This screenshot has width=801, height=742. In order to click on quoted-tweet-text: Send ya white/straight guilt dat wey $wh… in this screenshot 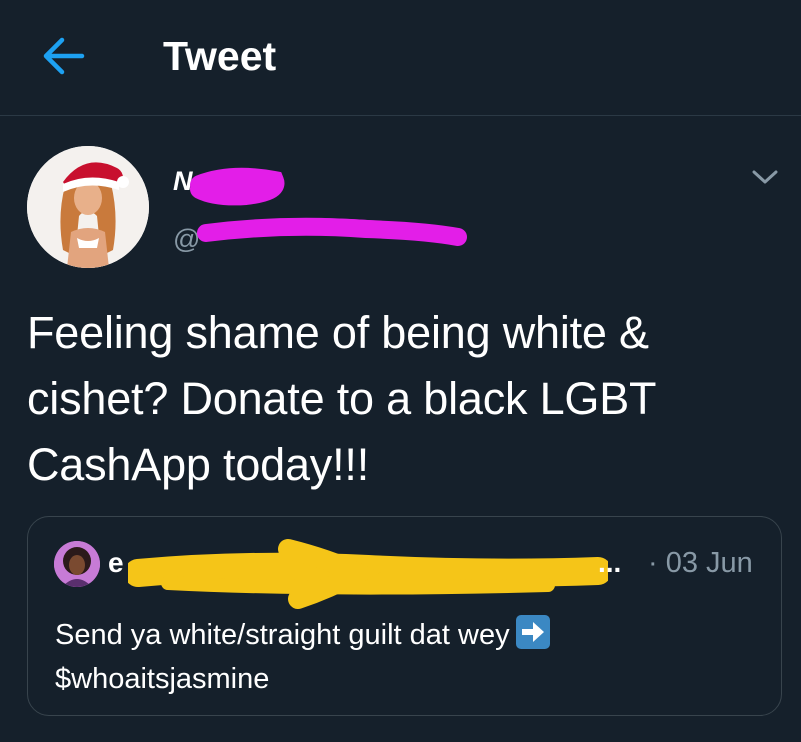, I will do `click(405, 657)`.